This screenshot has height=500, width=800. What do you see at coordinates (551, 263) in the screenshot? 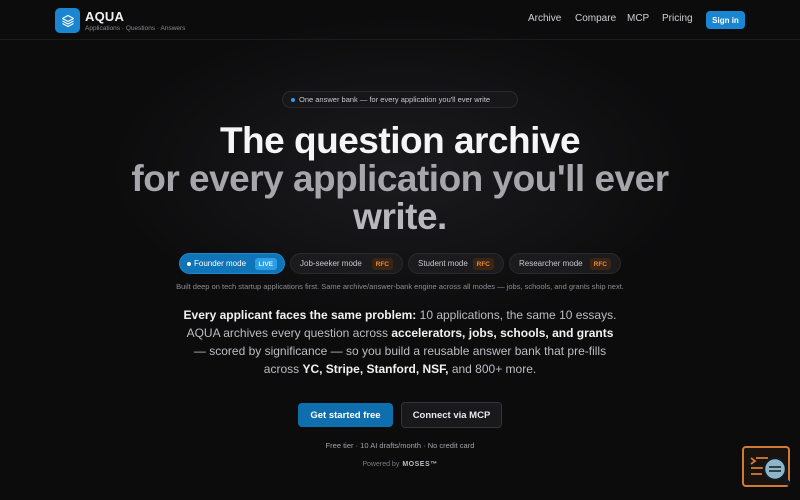
I see `mode-label: Researcher mode` at bounding box center [551, 263].